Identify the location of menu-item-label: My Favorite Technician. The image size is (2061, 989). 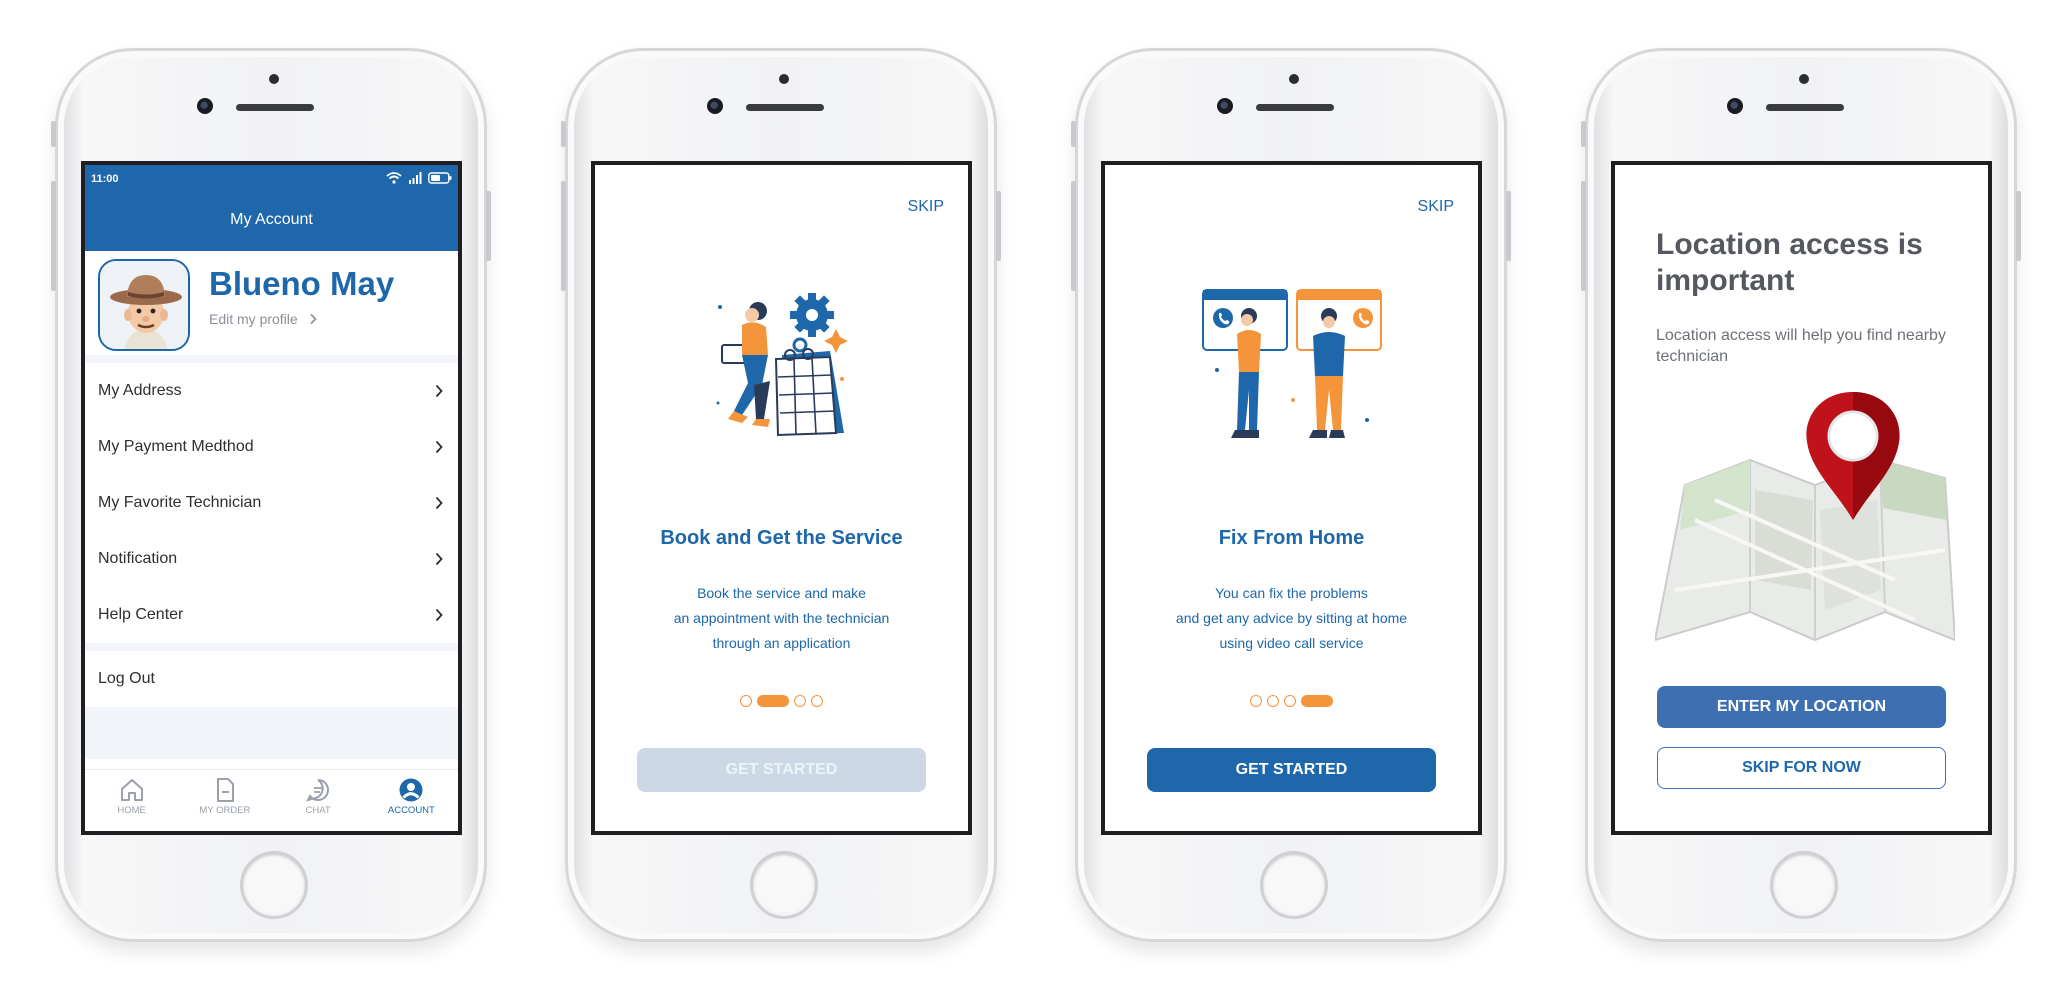
(180, 502).